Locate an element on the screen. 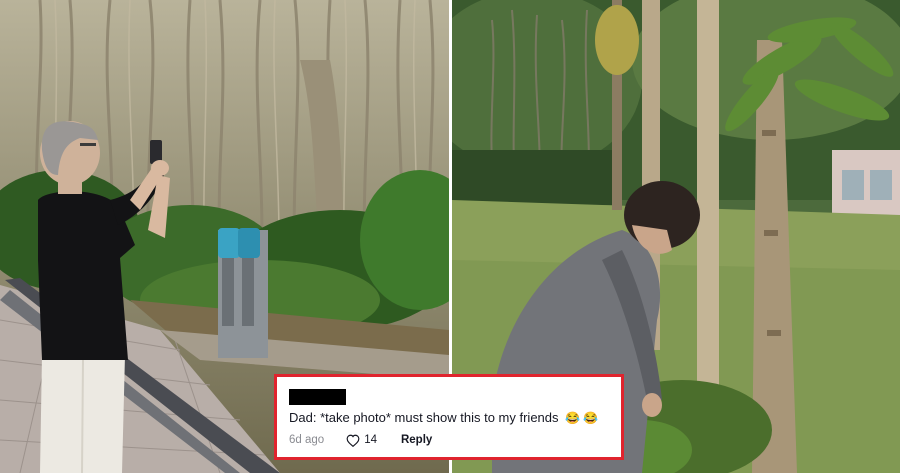  comment-meta: 6d ago 14 Reply is located at coordinates (360, 440).